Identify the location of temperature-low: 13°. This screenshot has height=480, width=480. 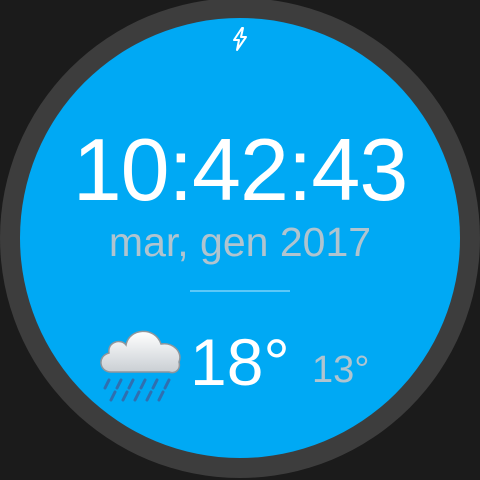
(341, 370).